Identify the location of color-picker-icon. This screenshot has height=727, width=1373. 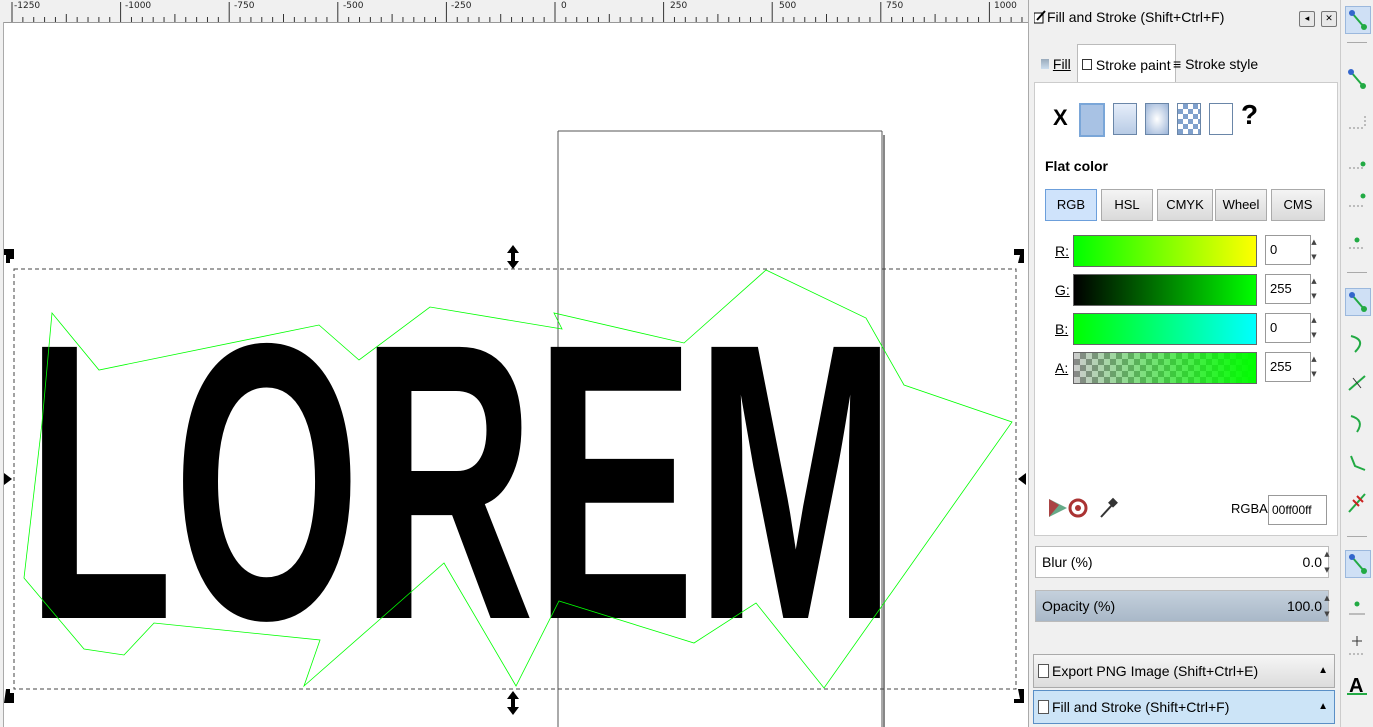
(1108, 508).